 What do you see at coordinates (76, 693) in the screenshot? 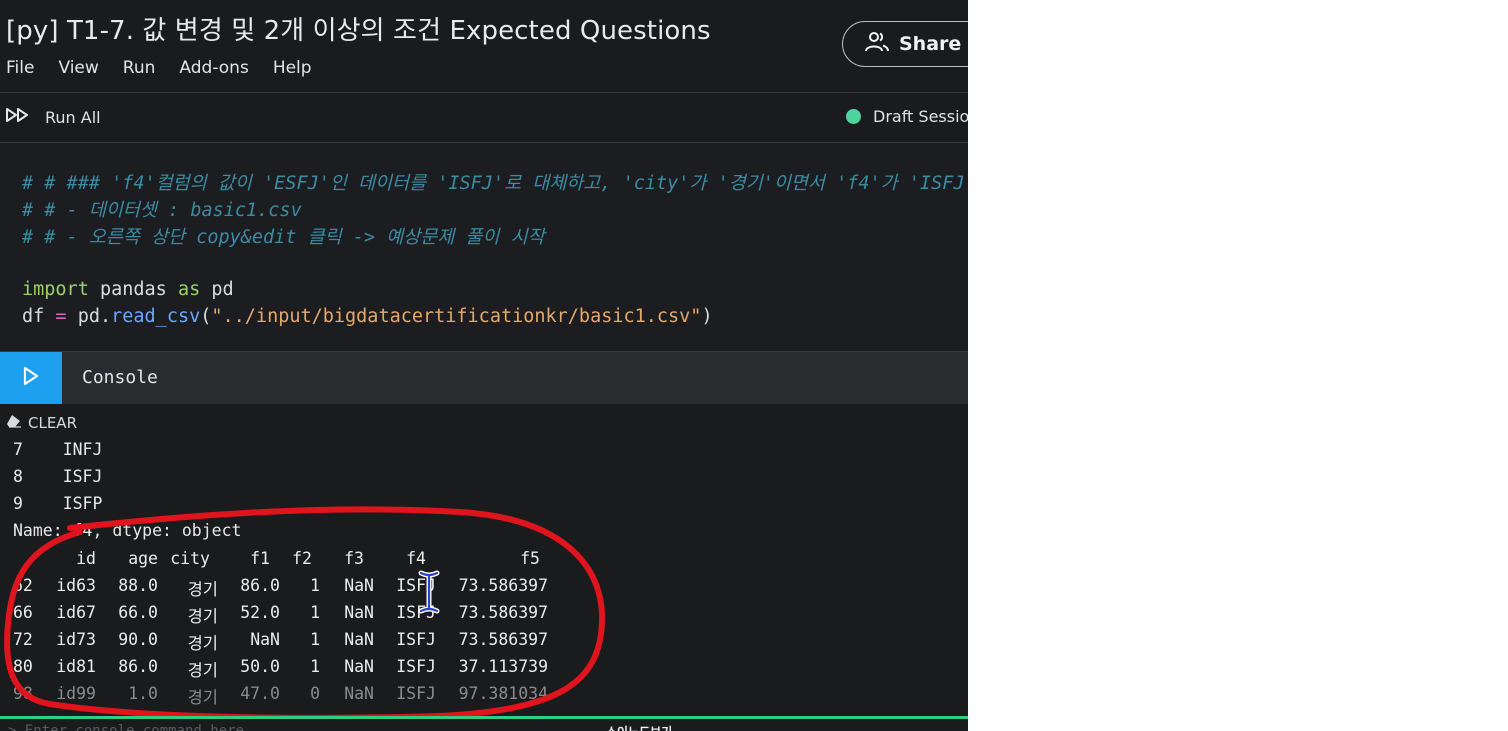
I see `cell-id: id99` at bounding box center [76, 693].